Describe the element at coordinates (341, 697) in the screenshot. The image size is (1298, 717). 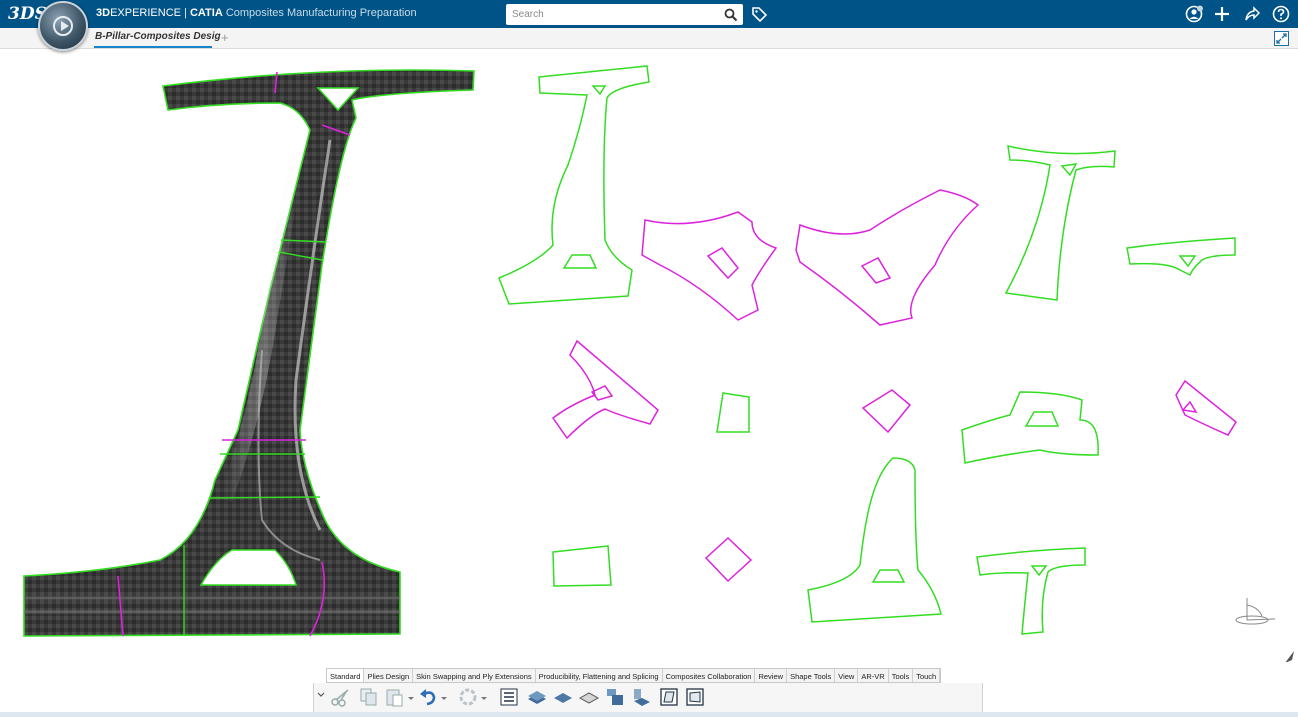
I see `cut-icon` at that location.